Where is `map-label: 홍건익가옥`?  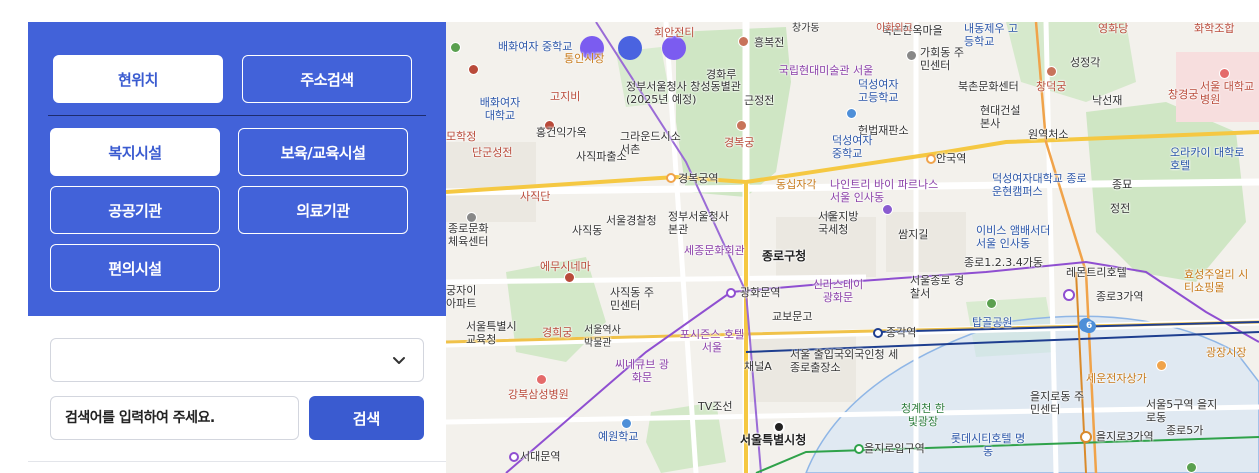
map-label: 홍건익가옥 is located at coordinates (561, 132).